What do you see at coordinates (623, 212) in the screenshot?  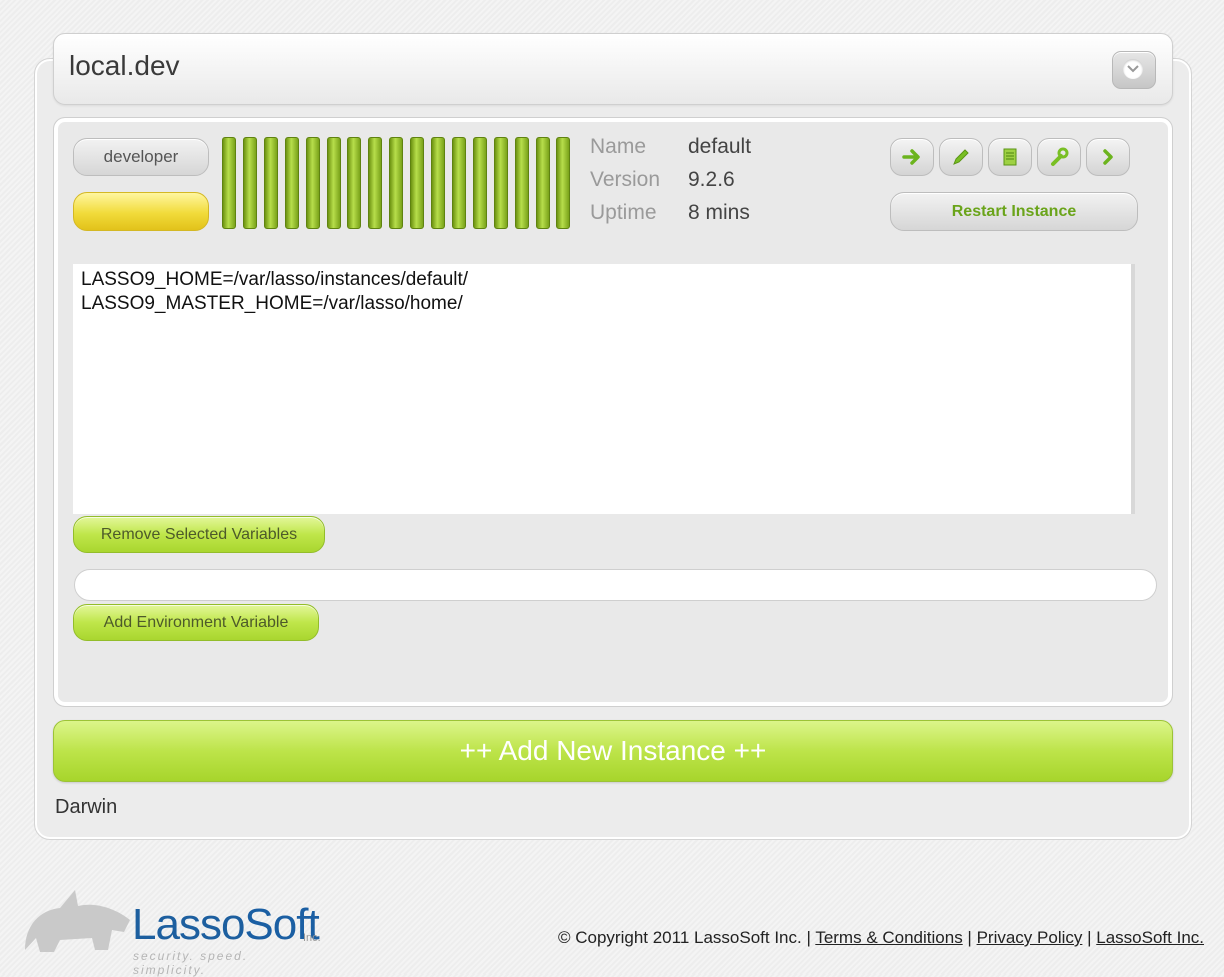 I see `info-label: Uptime` at bounding box center [623, 212].